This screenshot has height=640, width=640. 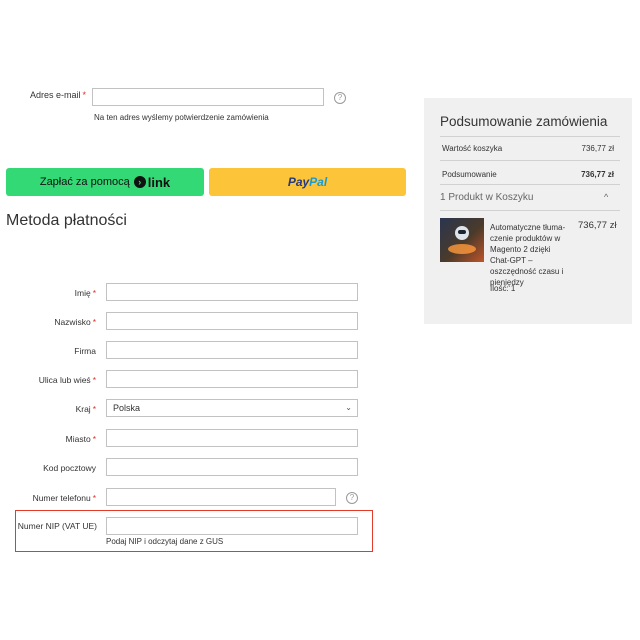 What do you see at coordinates (80, 439) in the screenshot?
I see `city-label: Miasto *` at bounding box center [80, 439].